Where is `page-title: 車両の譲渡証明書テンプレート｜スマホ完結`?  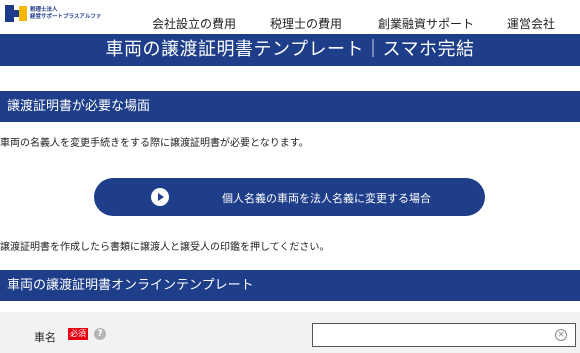 page-title: 車両の譲渡証明書テンプレート｜スマホ完結 is located at coordinates (290, 50).